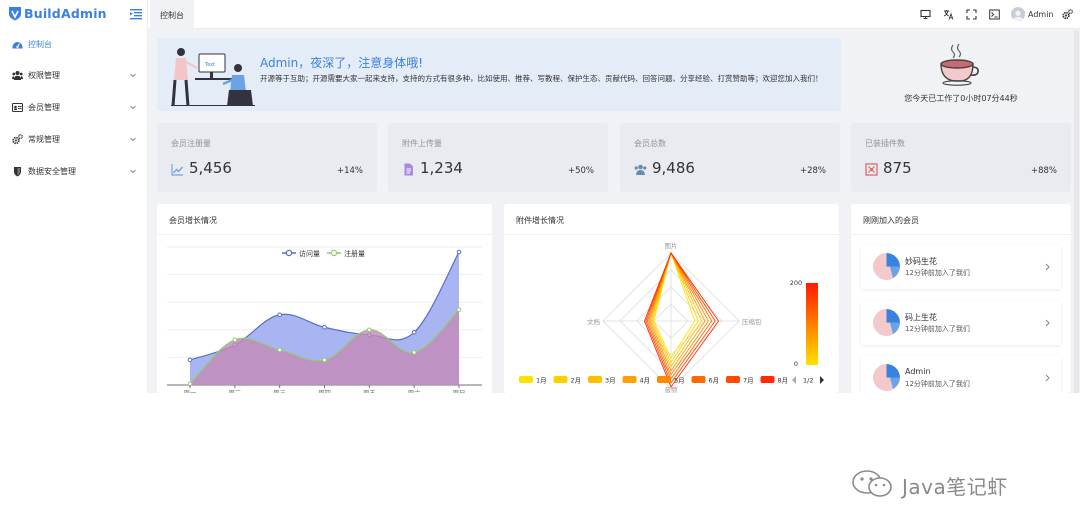  Describe the element at coordinates (324, 314) in the screenshot. I see `member-growth-chart: 周一 周二 周三 周四 周五 周六 周日 访问量 注册量` at that location.